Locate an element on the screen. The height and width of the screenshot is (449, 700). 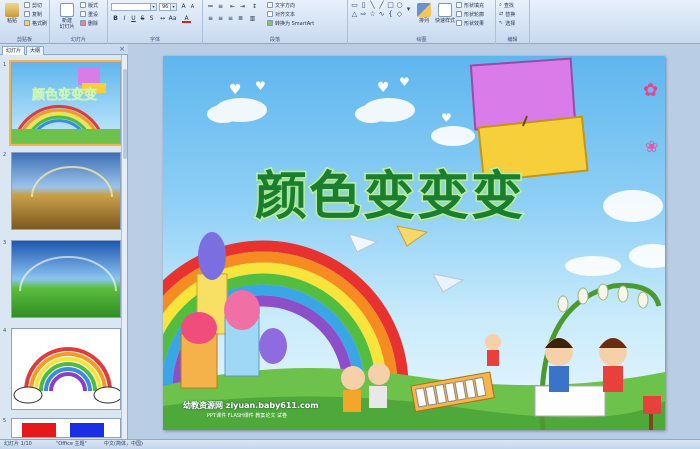
select-button: ↖ 选择 is located at coordinates (507, 23).